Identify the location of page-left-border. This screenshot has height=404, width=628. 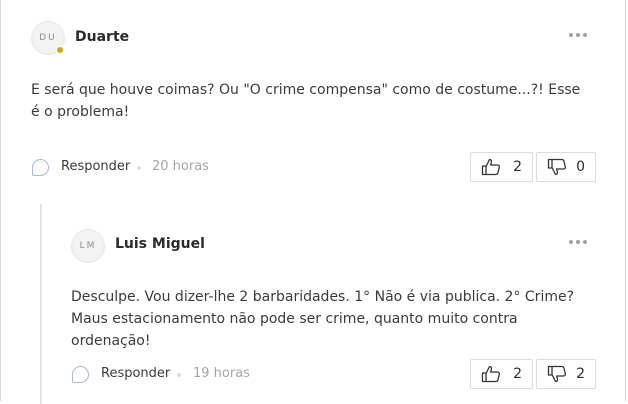
(0, 200).